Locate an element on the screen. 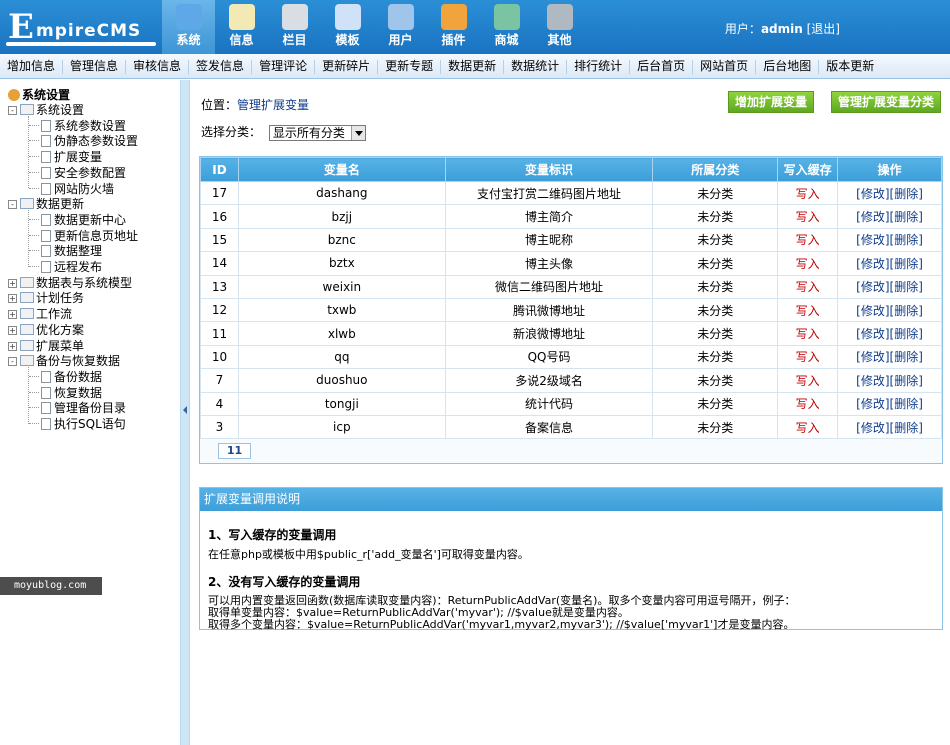 This screenshot has width=950, height=745. quick-menu-item: 版本更新 is located at coordinates (850, 66).